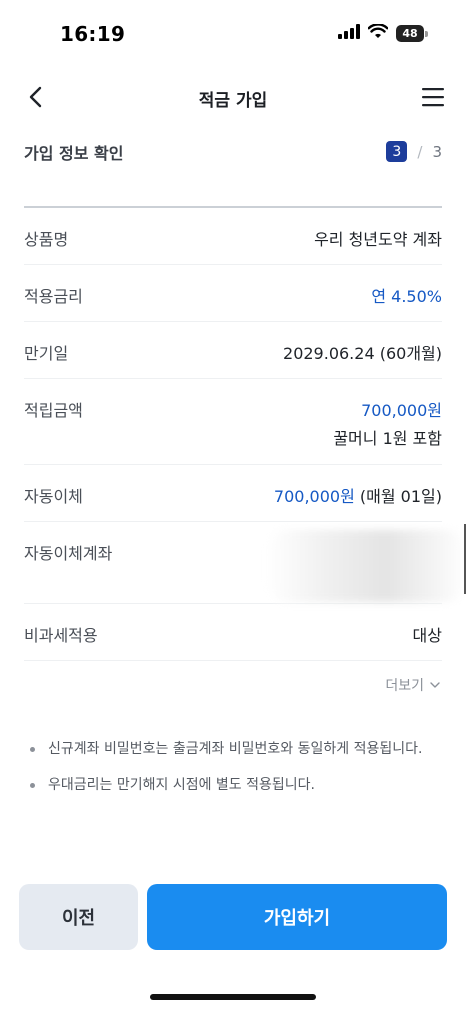  I want to click on battery-level: 48, so click(410, 33).